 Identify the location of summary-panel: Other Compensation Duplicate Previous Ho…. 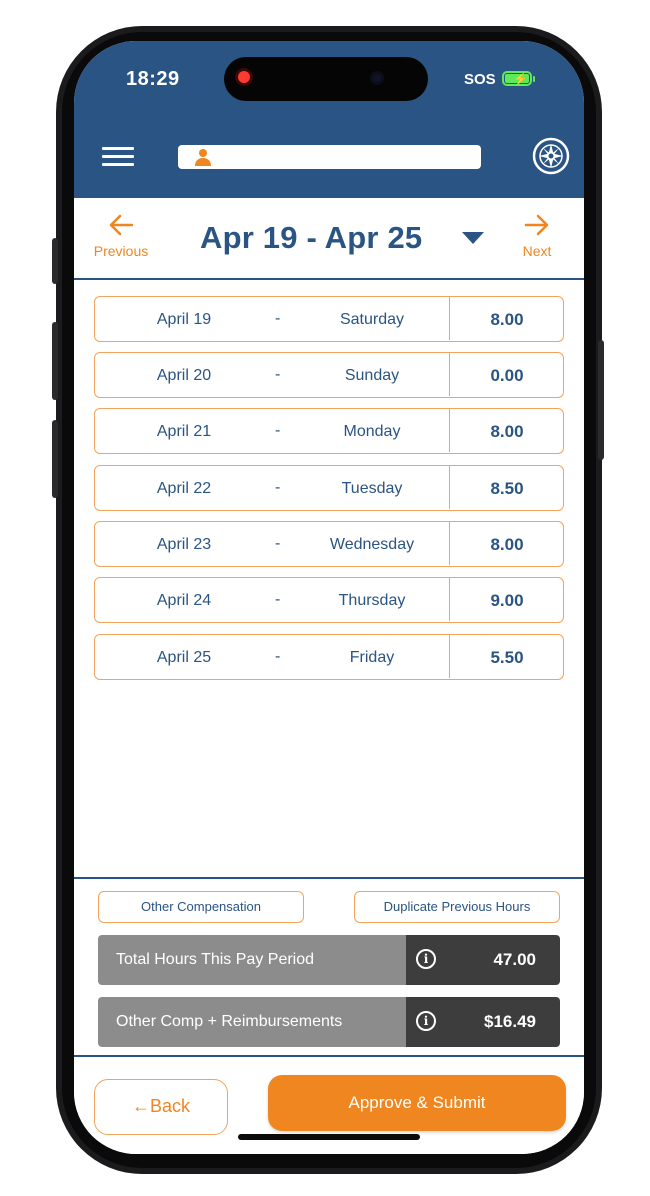
(329, 968).